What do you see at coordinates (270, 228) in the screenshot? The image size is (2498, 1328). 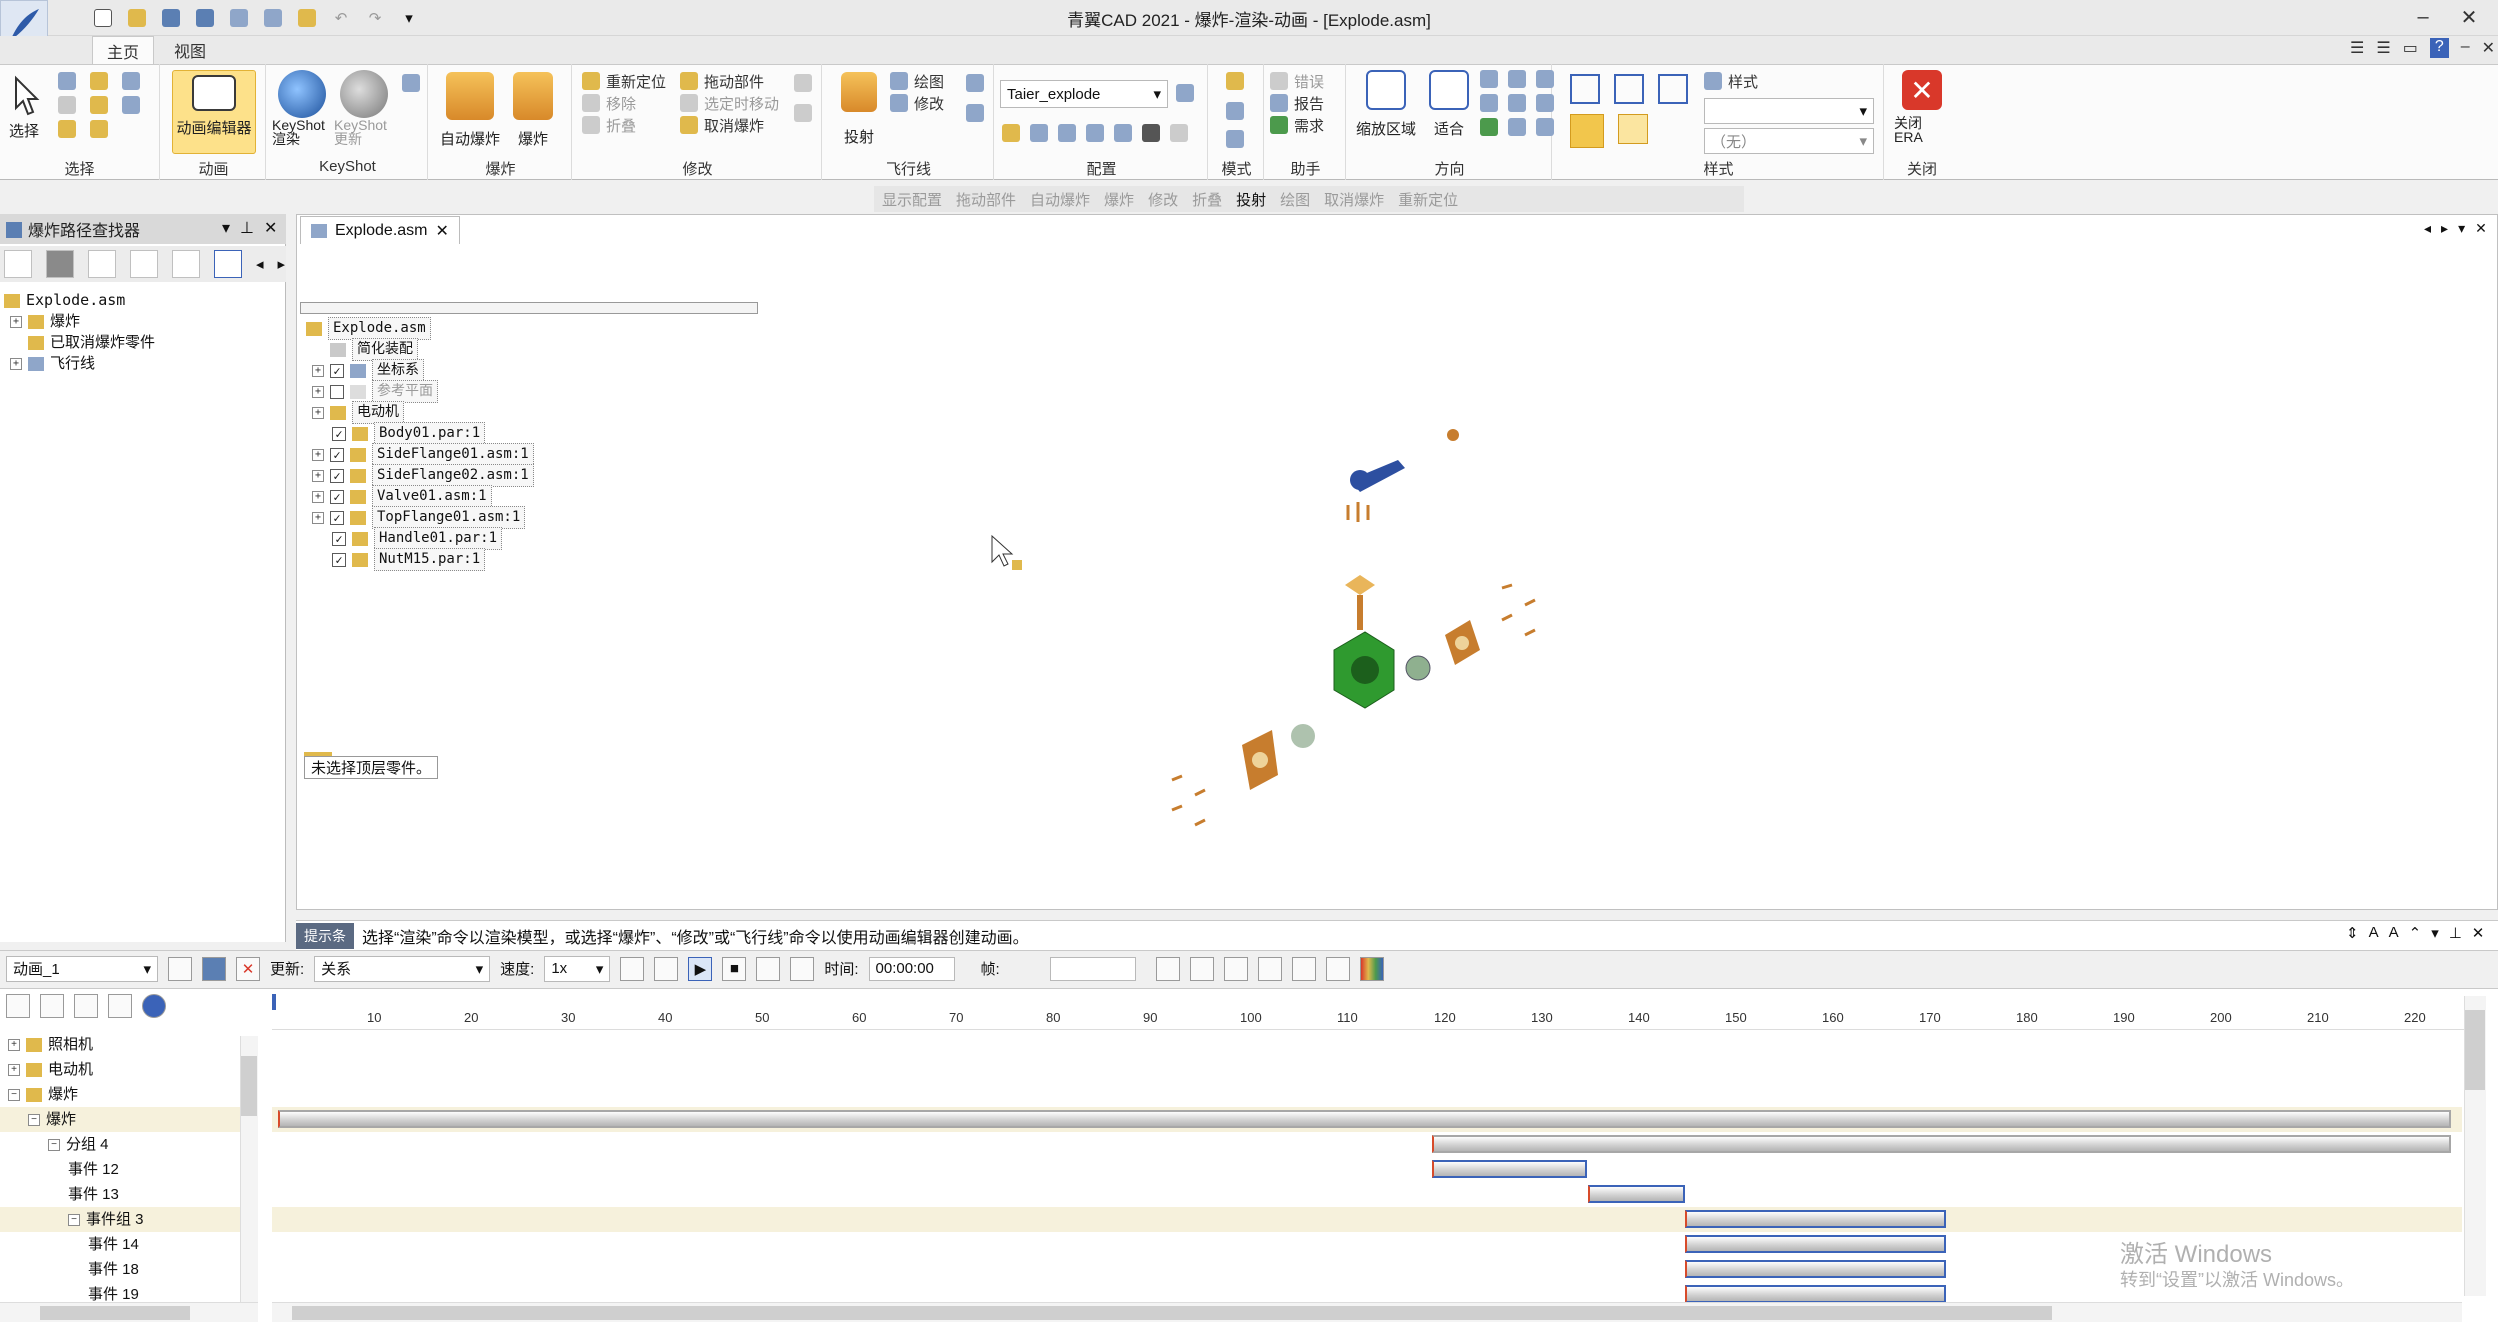 I see `panel-close-icon: ✕` at bounding box center [270, 228].